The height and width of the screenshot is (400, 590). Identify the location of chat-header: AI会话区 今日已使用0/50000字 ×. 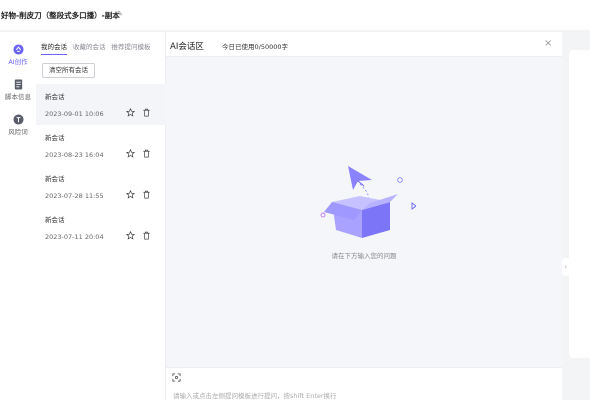
(364, 44).